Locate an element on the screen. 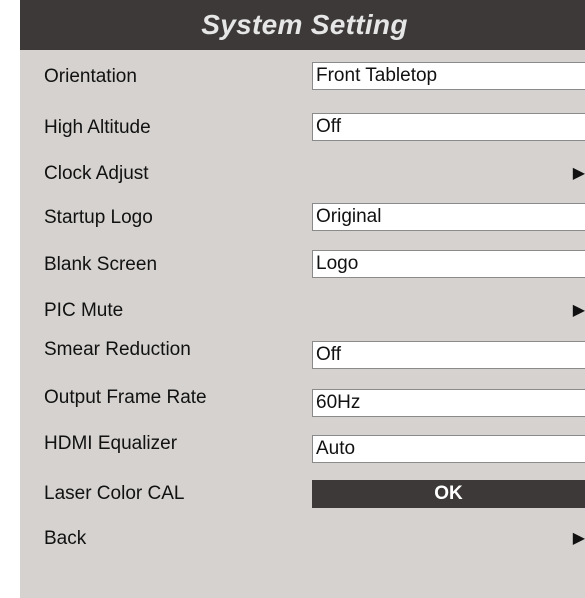  menu-item-pic-mute: PIC Mute ▶ is located at coordinates (302, 311).